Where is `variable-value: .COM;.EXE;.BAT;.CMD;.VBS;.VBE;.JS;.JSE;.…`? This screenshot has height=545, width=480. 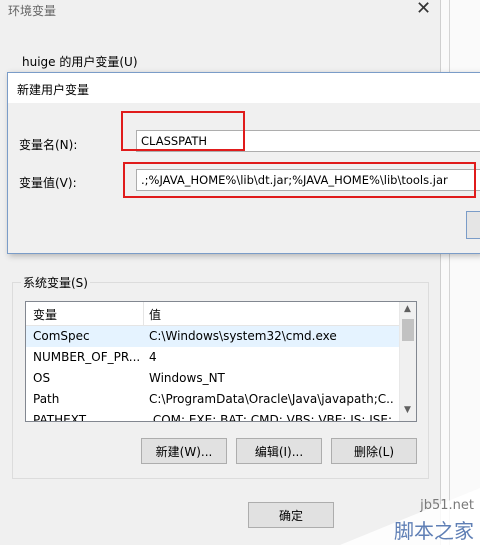 variable-value: .COM;.EXE;.BAT;.CMD;.VBS;.VBE;.JS;.JSE;.… is located at coordinates (271, 417).